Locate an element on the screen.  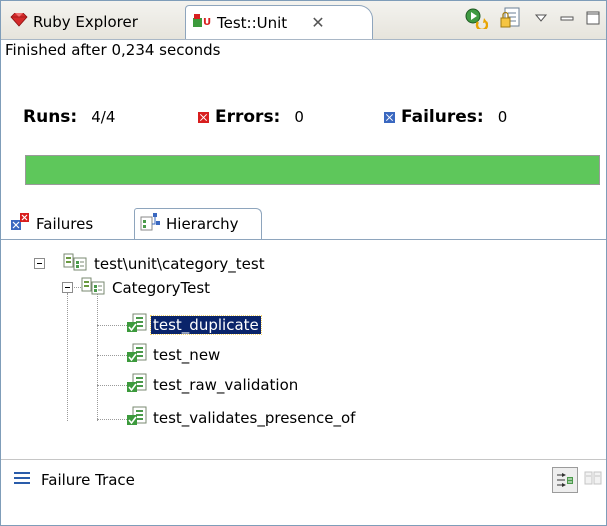
testcase-icon is located at coordinates (94, 288).